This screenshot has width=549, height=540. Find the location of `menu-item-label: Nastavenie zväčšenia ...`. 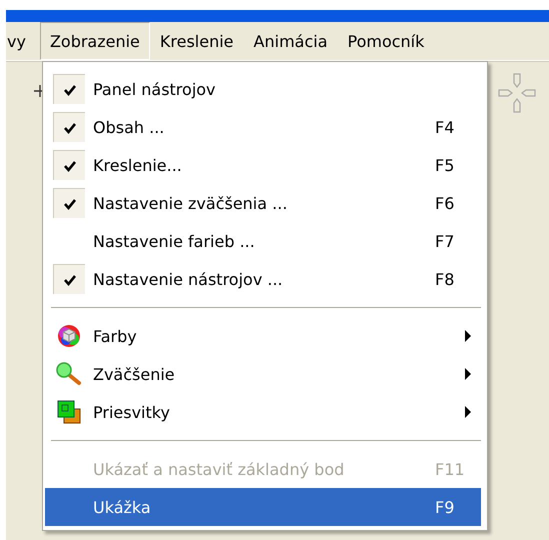

menu-item-label: Nastavenie zväčšenia ... is located at coordinates (190, 203).